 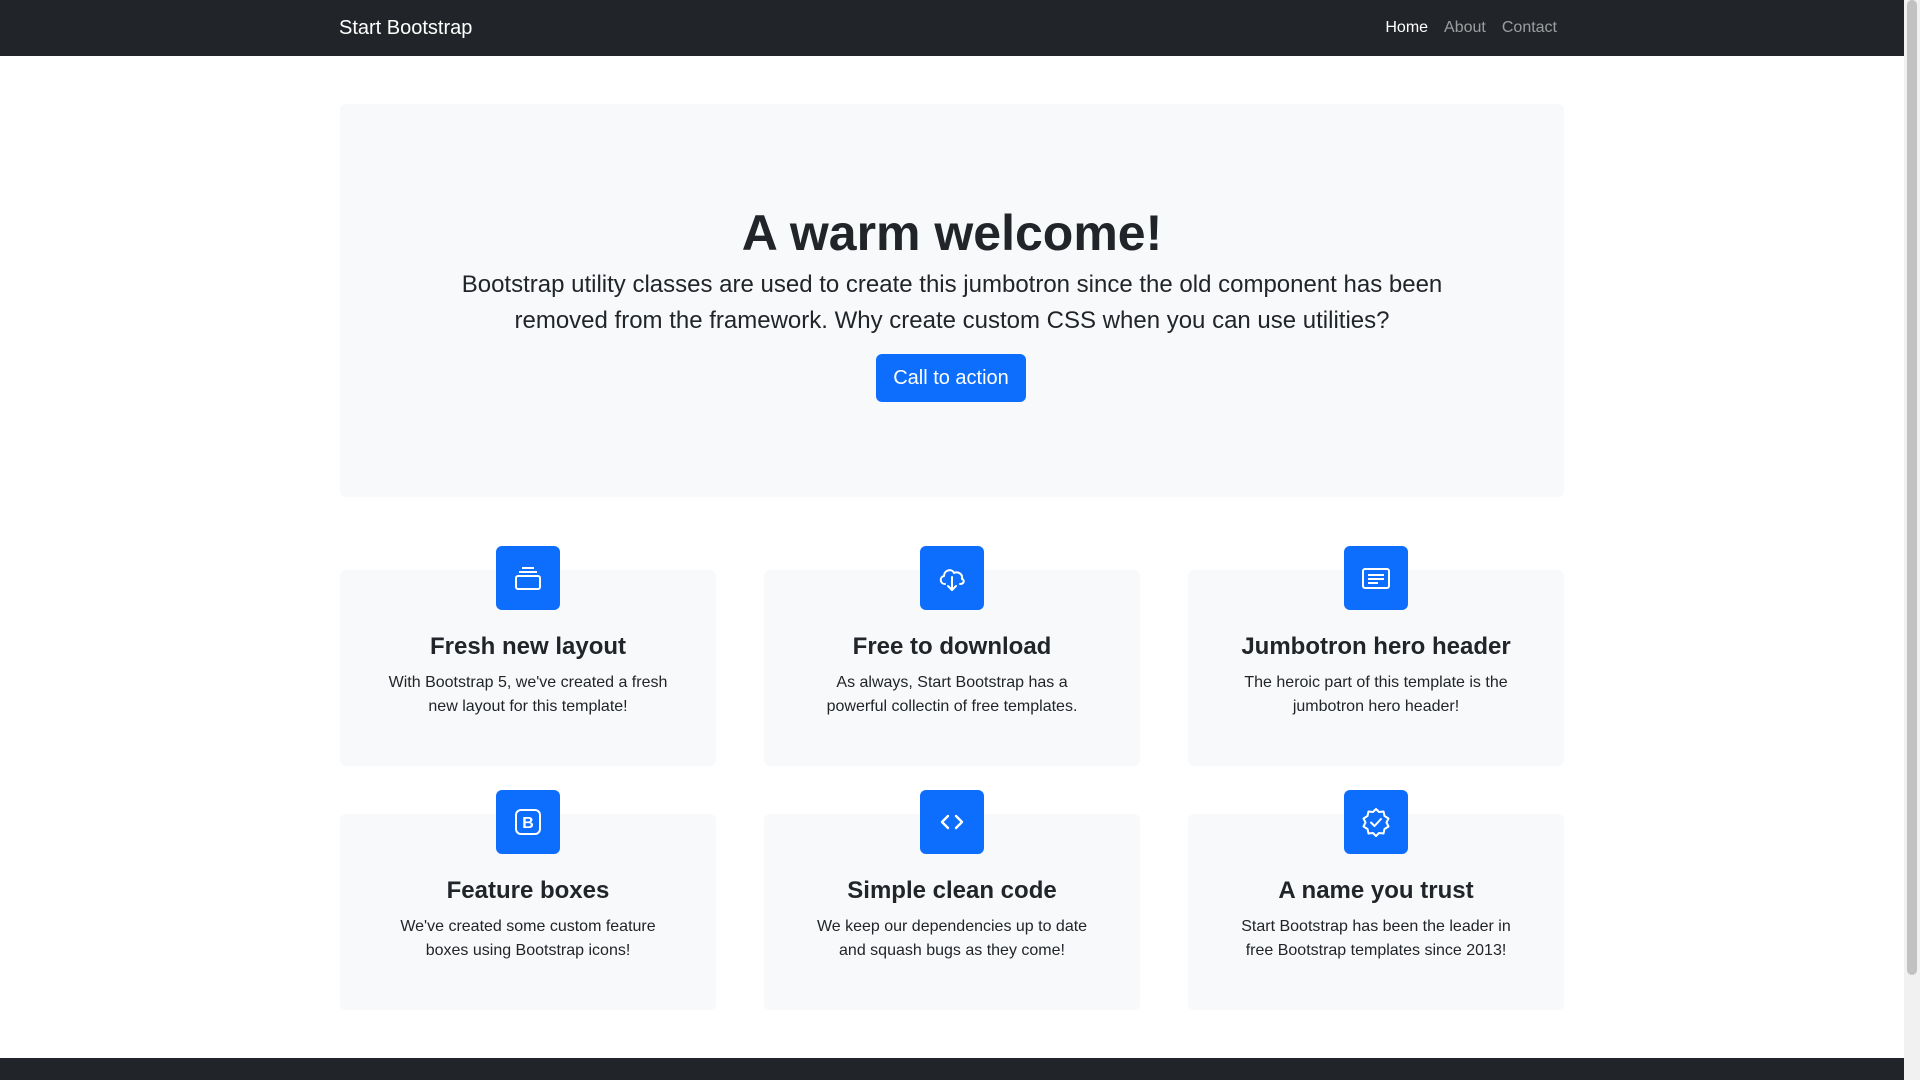 I want to click on vertical-scrollbar, so click(x=1912, y=540).